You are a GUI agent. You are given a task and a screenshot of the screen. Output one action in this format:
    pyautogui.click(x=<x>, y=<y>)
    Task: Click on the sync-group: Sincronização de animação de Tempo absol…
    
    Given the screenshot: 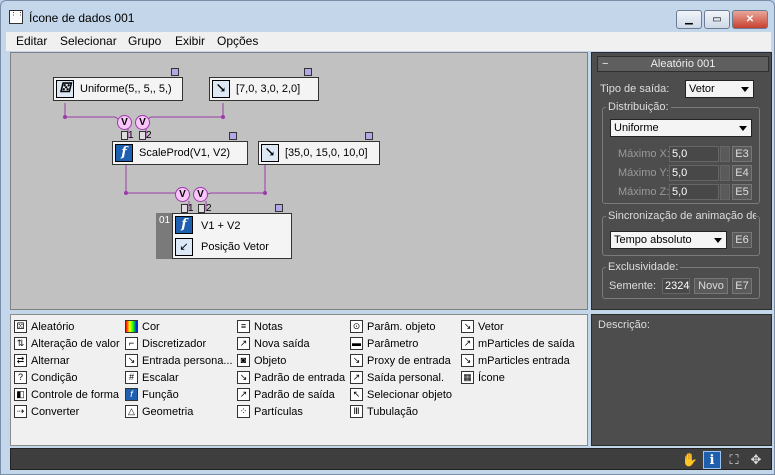 What is the action you would take?
    pyautogui.click(x=681, y=233)
    